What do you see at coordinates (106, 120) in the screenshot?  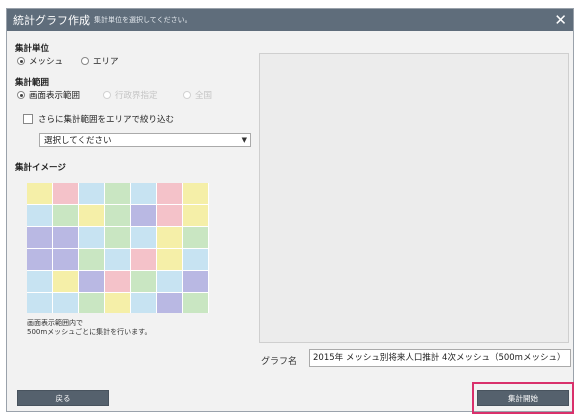 I see `narrow-area-checkbox-label: さらに集計範囲をエリアで絞り込む` at bounding box center [106, 120].